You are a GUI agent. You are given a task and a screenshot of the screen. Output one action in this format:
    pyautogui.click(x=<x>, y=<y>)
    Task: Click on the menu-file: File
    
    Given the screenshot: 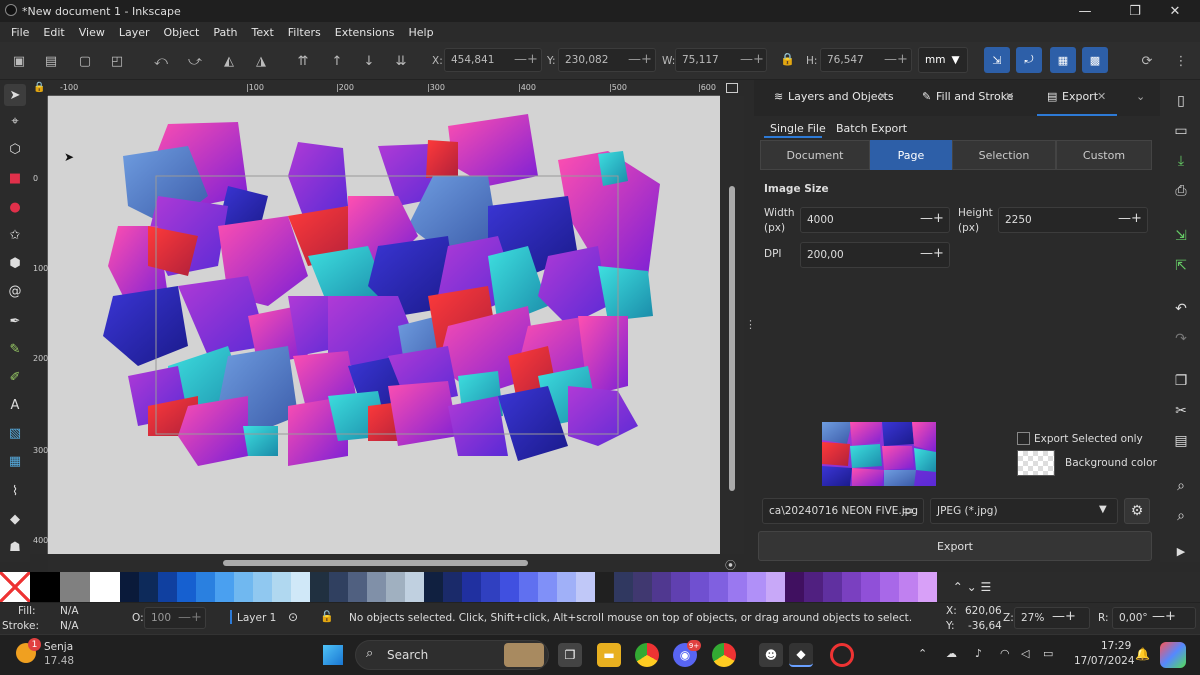 What is the action you would take?
    pyautogui.click(x=20, y=32)
    